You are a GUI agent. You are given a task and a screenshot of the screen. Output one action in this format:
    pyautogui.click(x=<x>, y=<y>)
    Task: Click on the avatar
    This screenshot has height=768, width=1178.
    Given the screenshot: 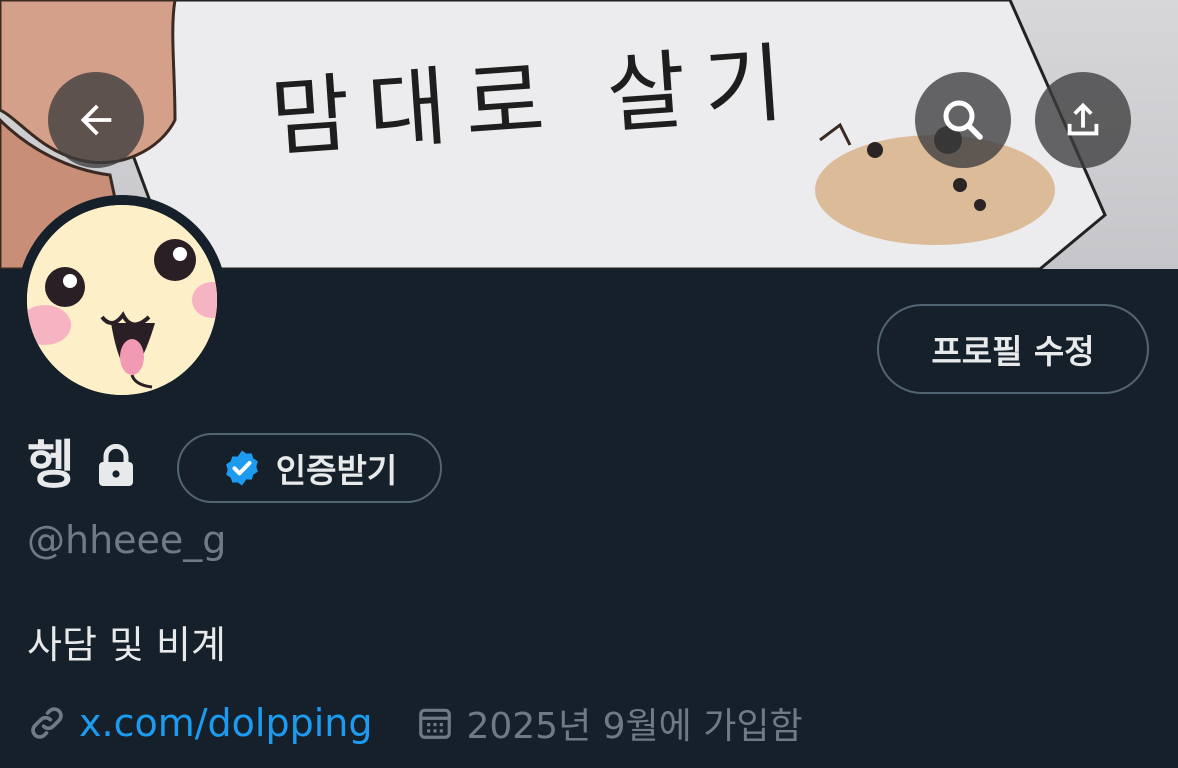 What is the action you would take?
    pyautogui.click(x=122, y=300)
    